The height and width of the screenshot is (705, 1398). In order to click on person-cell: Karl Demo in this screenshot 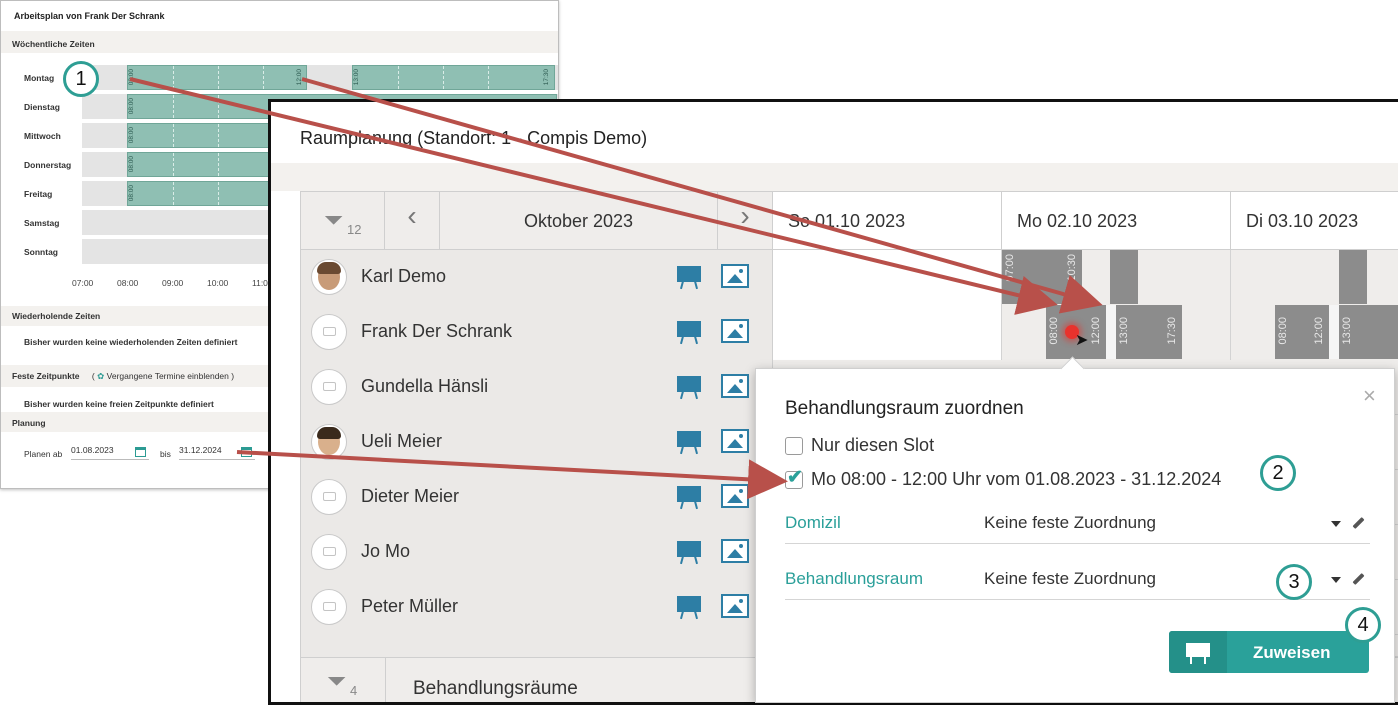, I will do `click(537, 277)`.